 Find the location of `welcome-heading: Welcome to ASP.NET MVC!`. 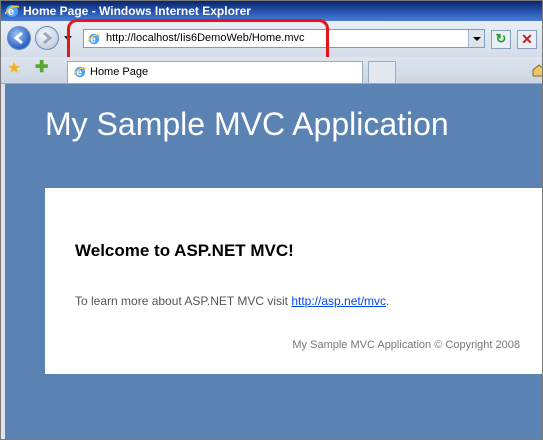

welcome-heading: Welcome to ASP.NET MVC! is located at coordinates (184, 250).